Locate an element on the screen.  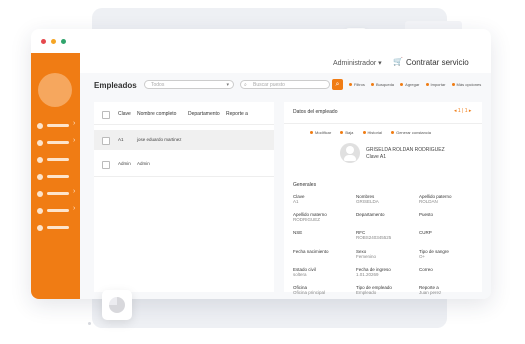
avatar is located at coordinates (55, 90).